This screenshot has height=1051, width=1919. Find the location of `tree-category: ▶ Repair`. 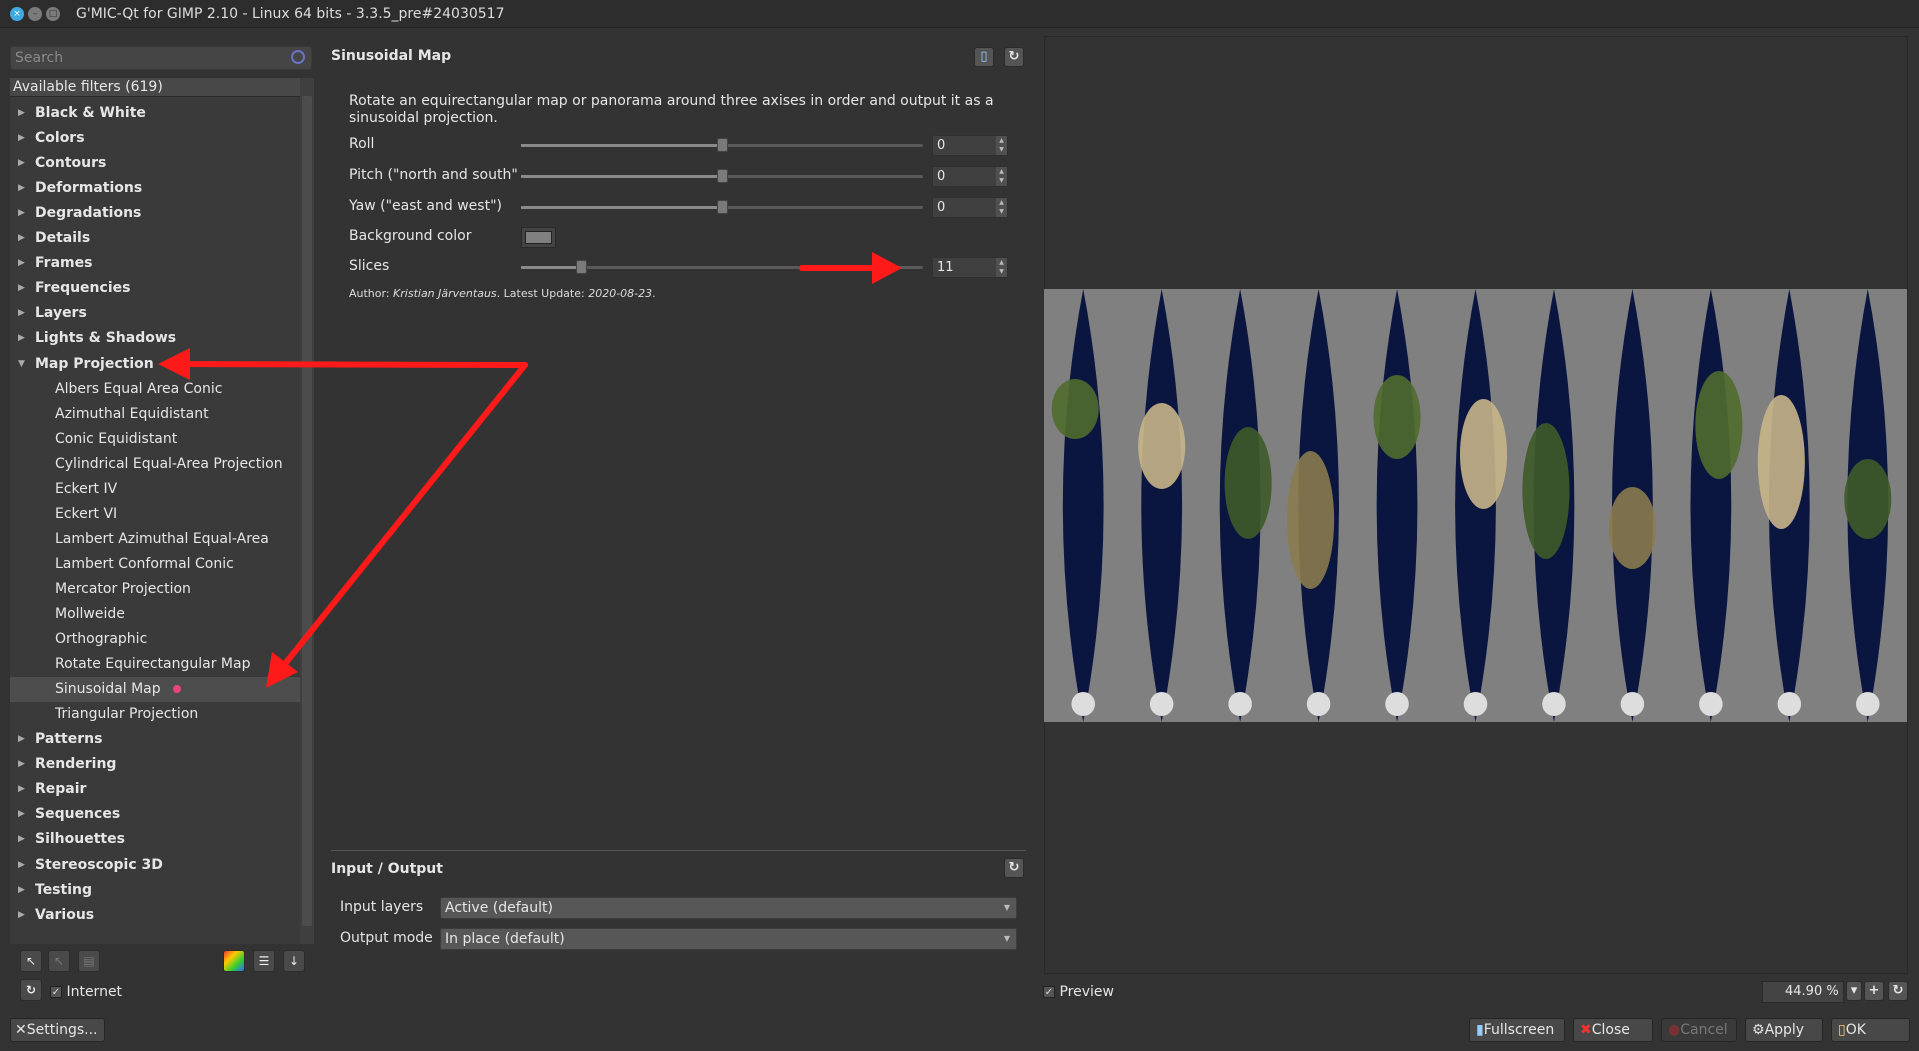

tree-category: ▶ Repair is located at coordinates (155, 789).